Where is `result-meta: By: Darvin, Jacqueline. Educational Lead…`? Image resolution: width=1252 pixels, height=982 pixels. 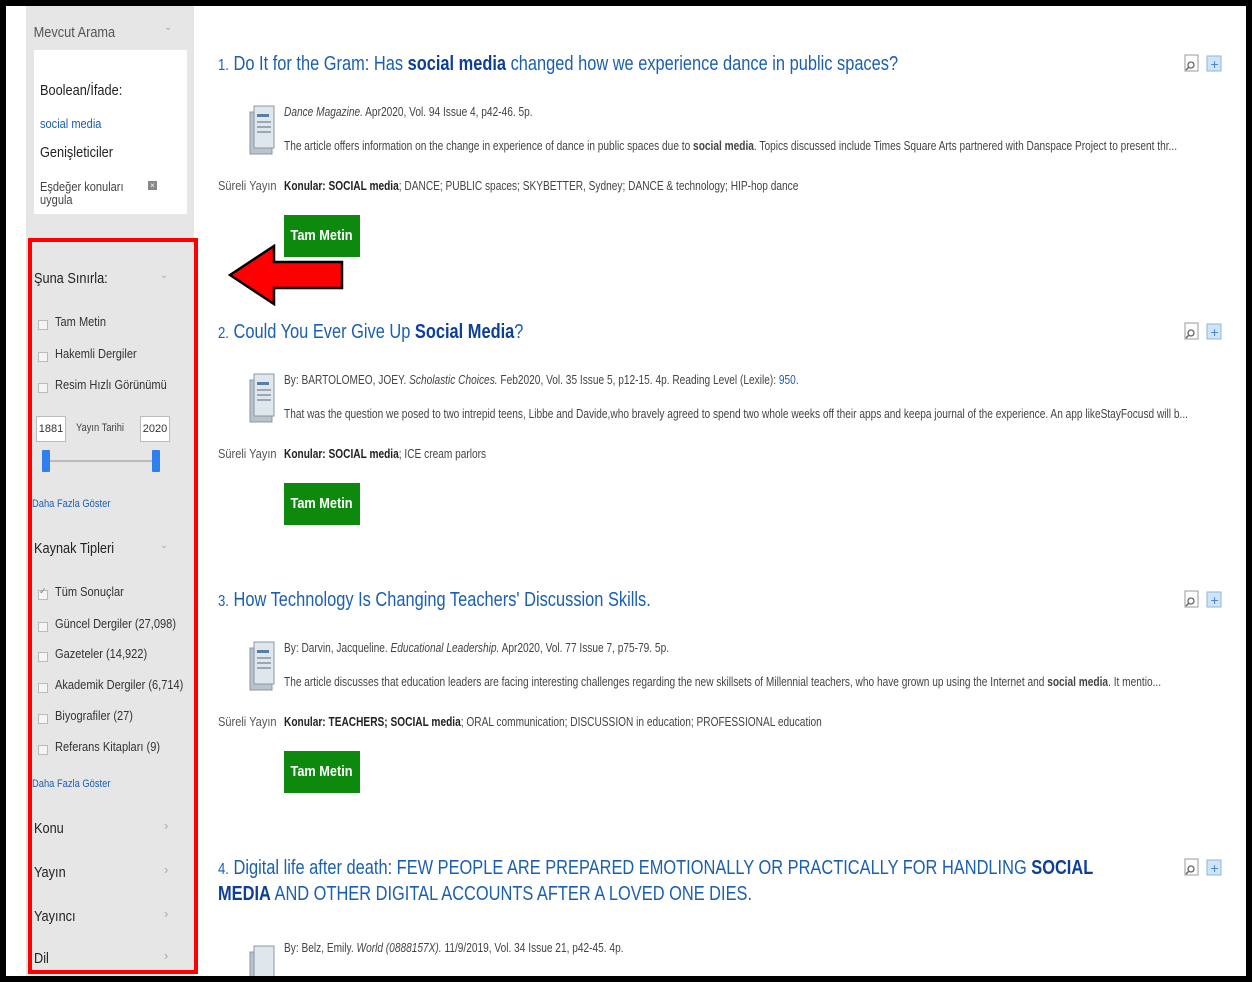
result-meta: By: Darvin, Jacqueline. Educational Lead… is located at coordinates (477, 647).